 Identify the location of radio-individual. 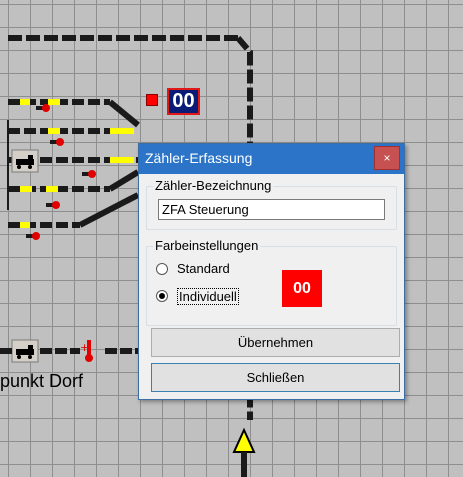
(162, 296).